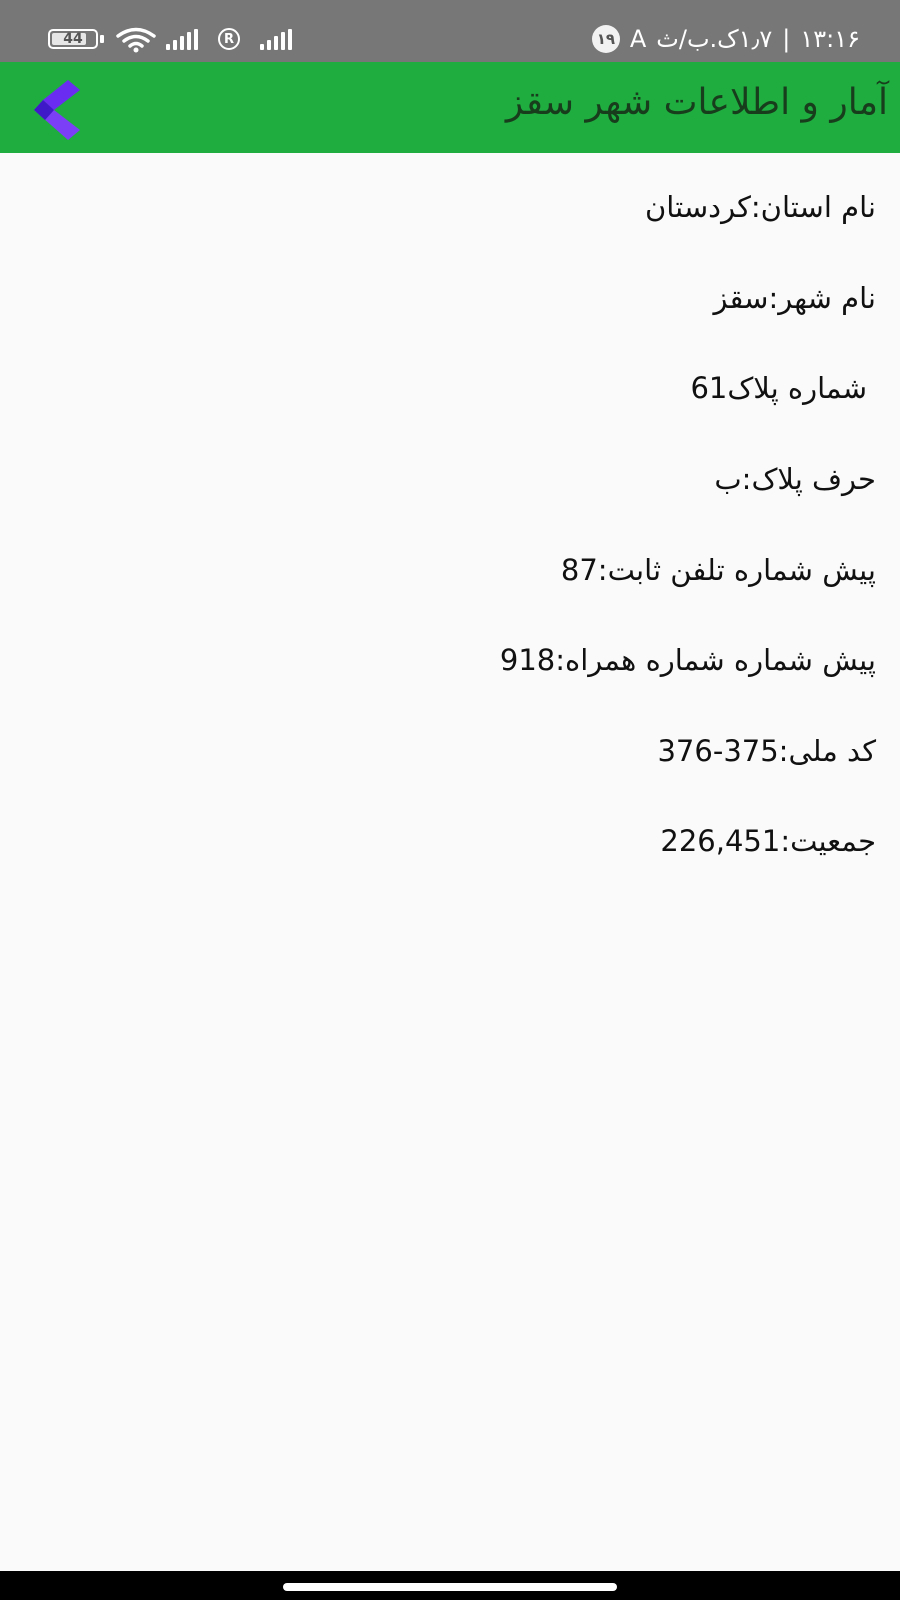  Describe the element at coordinates (696, 102) in the screenshot. I see `page-title: آمار و اطلاعات شهر سقز` at that location.